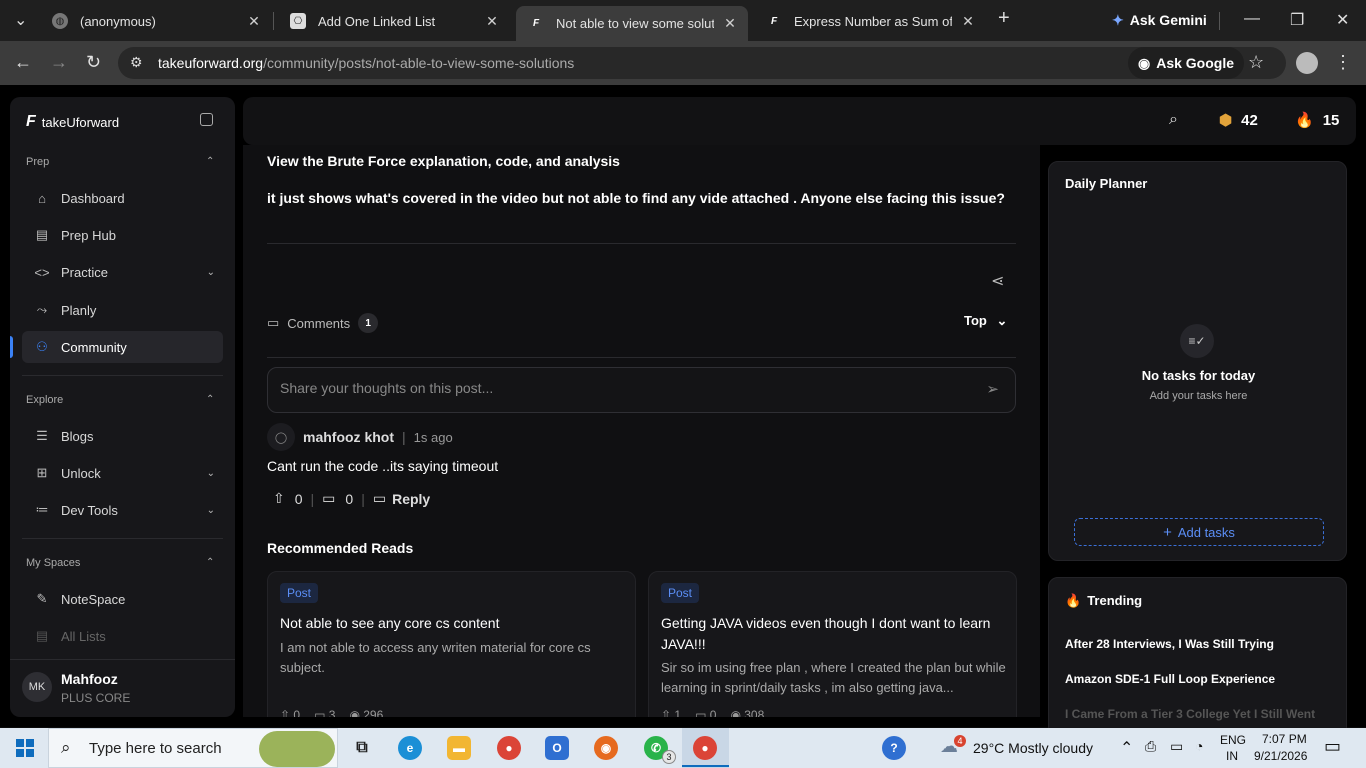 This screenshot has width=1366, height=768. Describe the element at coordinates (93, 62) in the screenshot. I see `reload-icon: ↻` at that location.